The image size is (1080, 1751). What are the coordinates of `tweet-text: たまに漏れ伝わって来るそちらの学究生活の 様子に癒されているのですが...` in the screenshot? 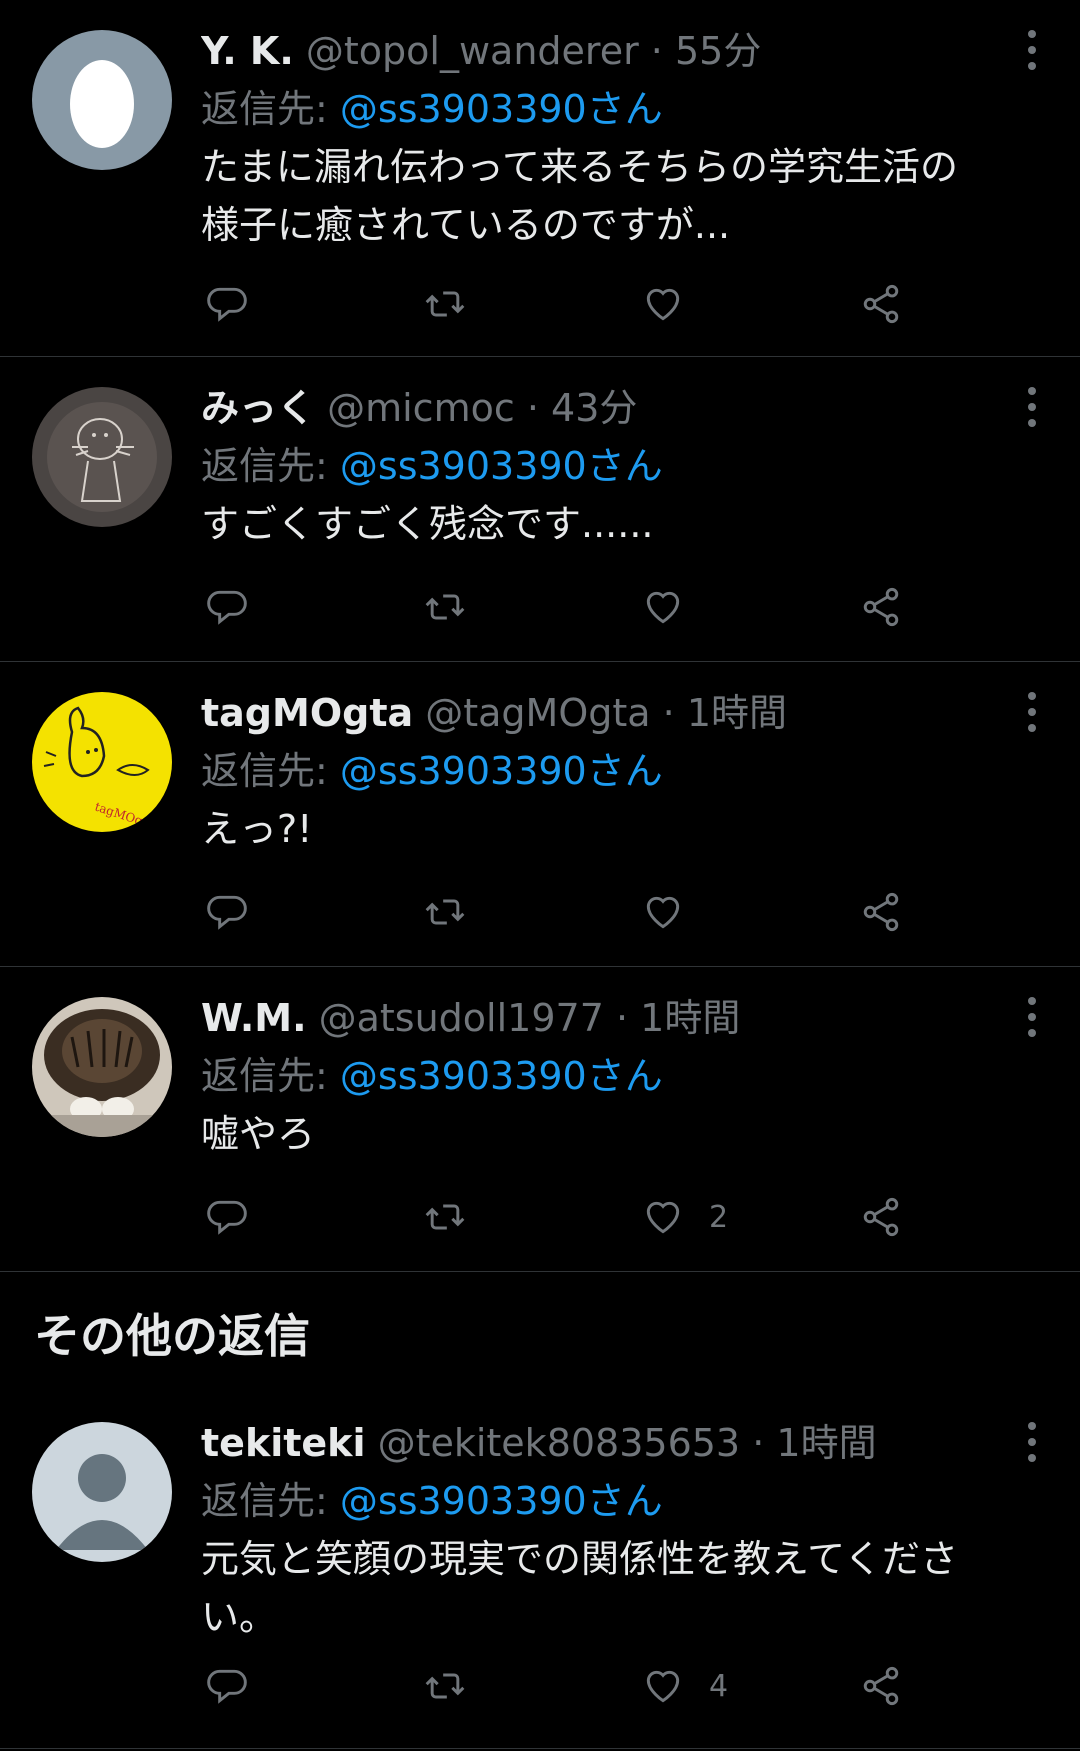 It's located at (600, 196).